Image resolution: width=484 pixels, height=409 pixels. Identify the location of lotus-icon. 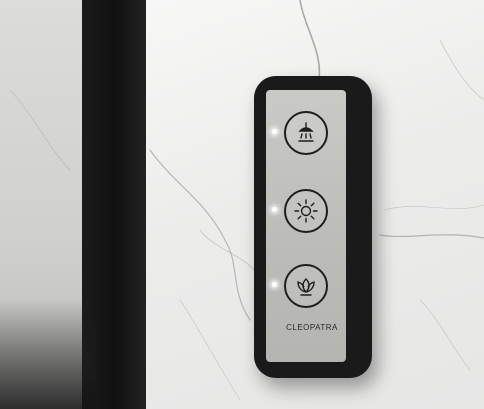
(306, 287).